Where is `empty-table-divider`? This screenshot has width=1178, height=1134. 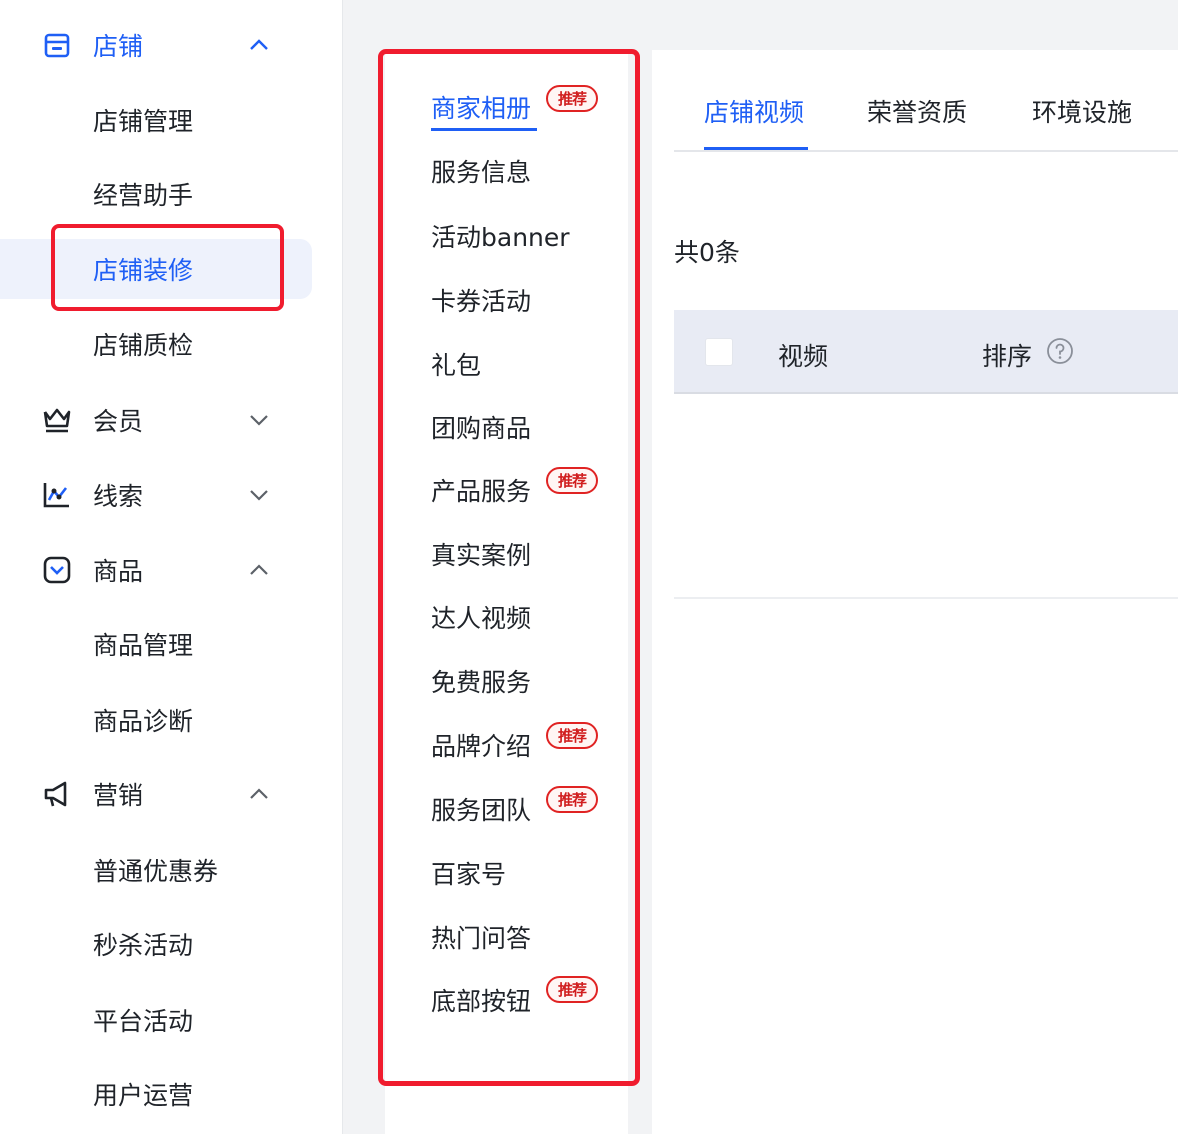
empty-table-divider is located at coordinates (926, 598).